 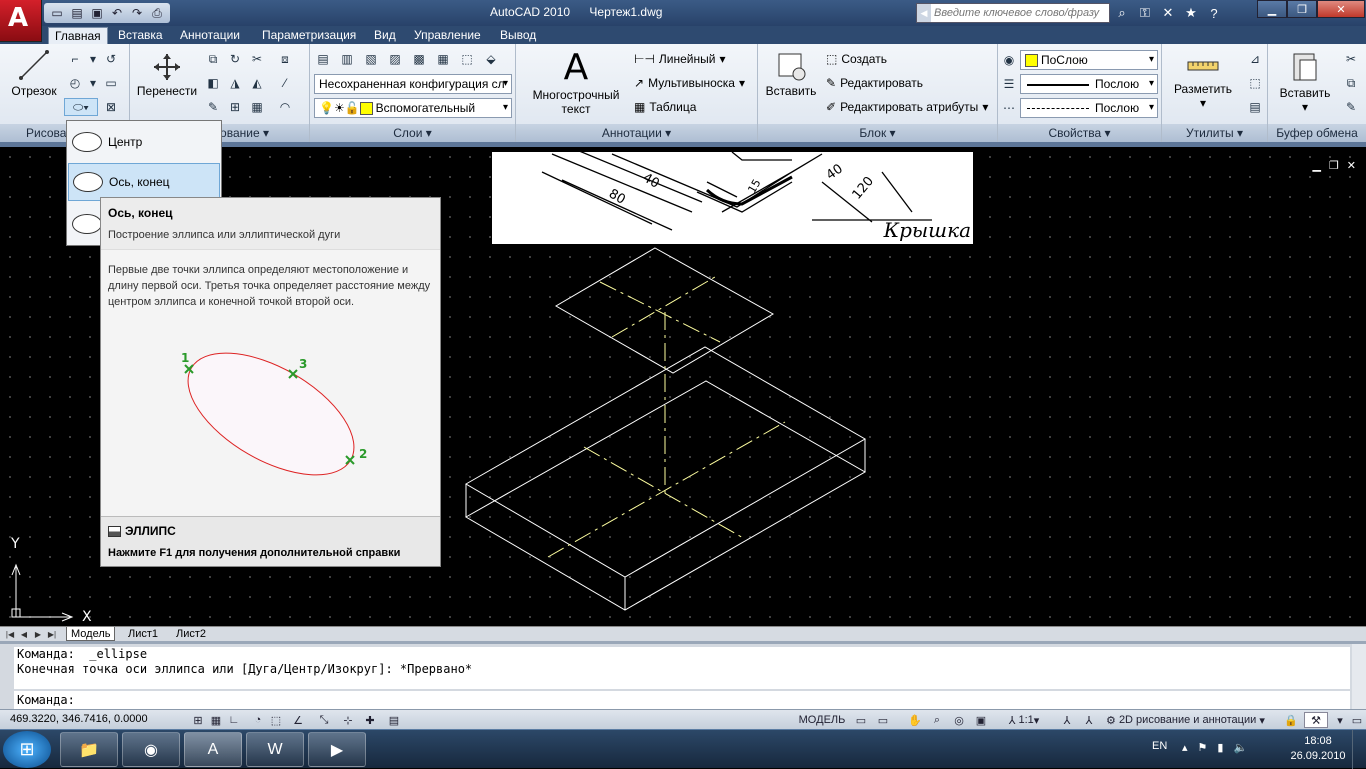 I want to click on grid-icon: ▦, so click(x=216, y=720).